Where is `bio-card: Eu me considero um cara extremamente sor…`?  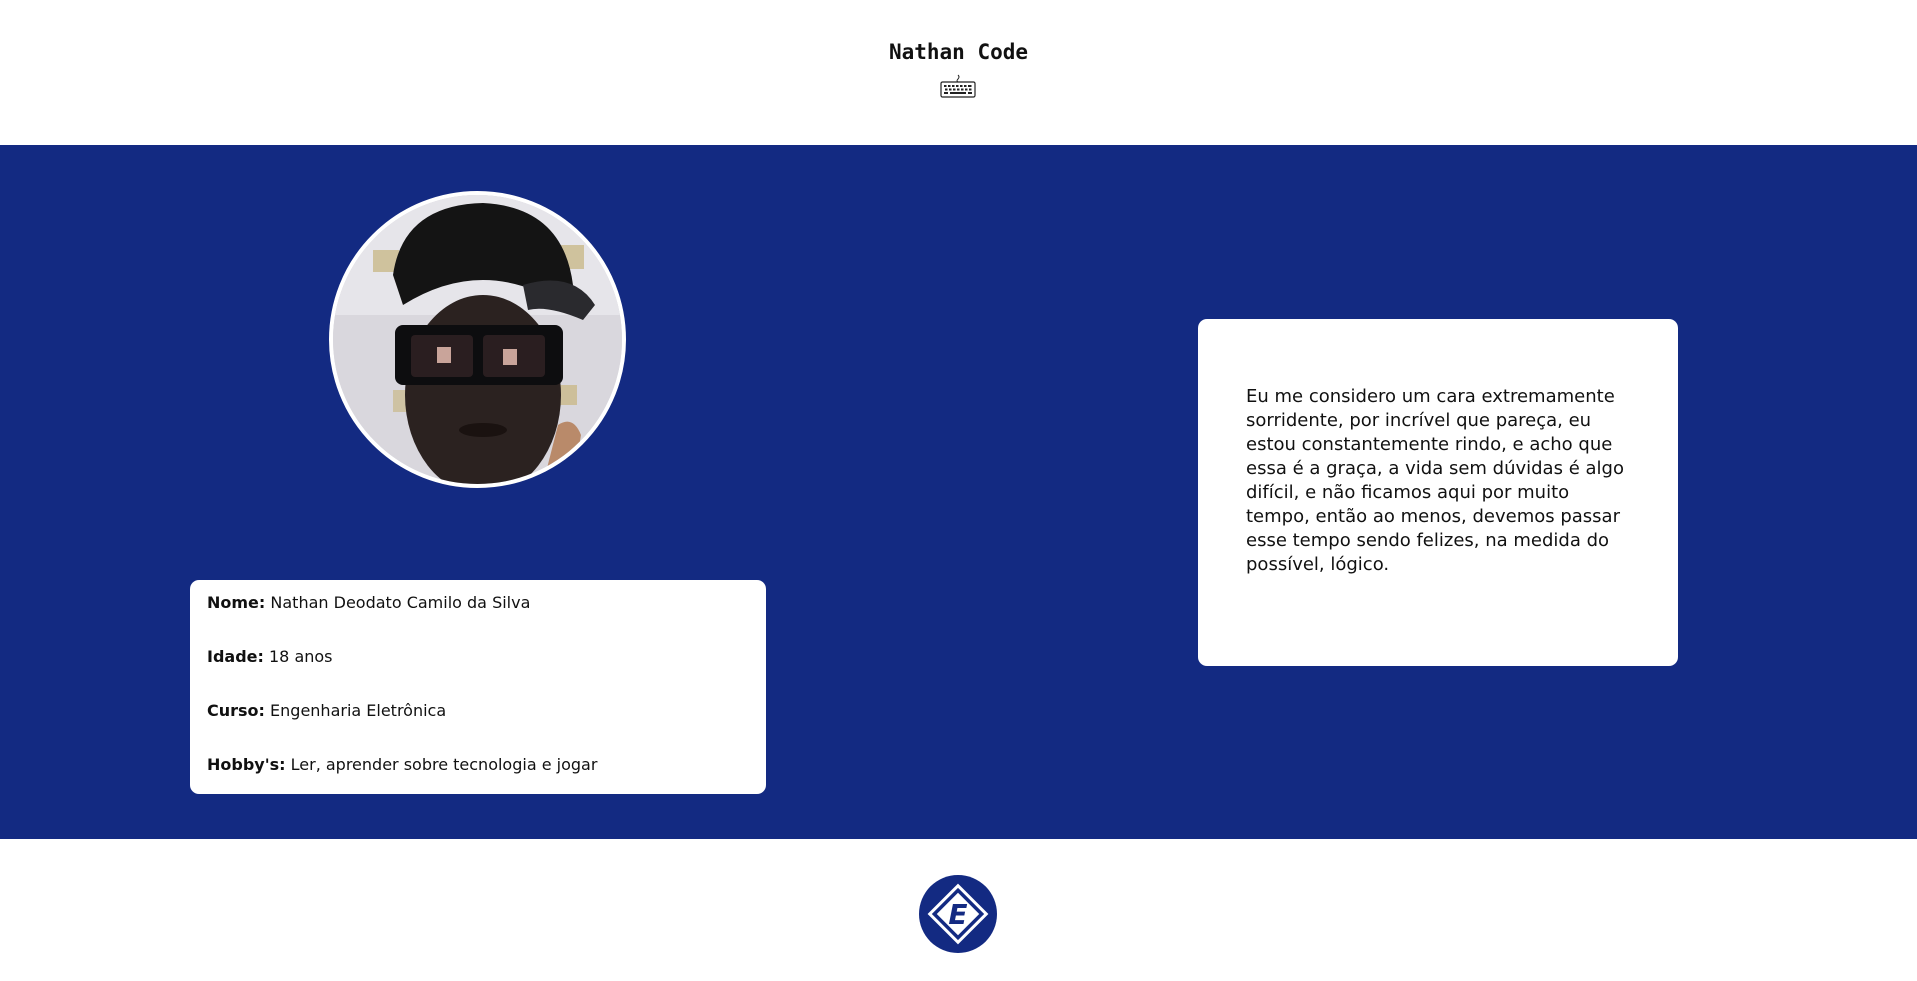
bio-card: Eu me considero um cara extremamente sor… is located at coordinates (1438, 492).